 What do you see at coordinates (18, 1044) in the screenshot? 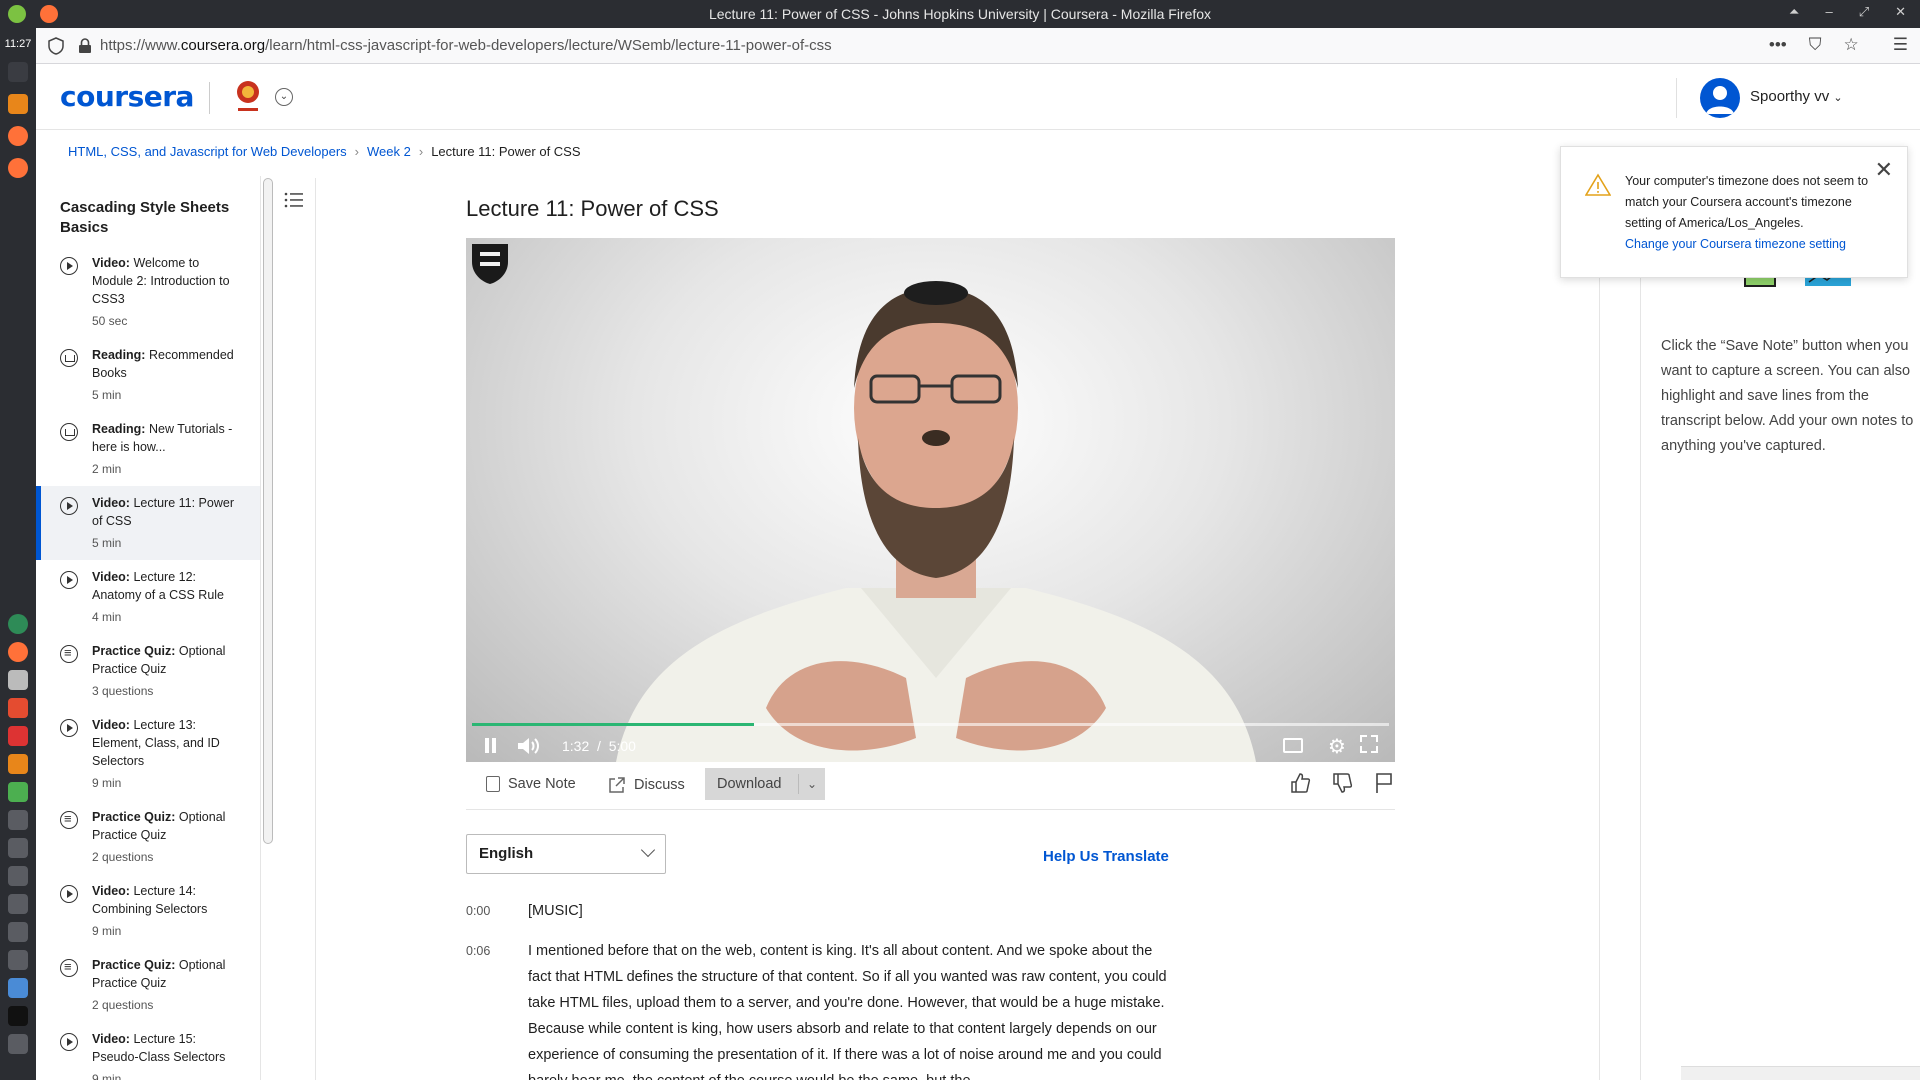
I see `paw-icon` at bounding box center [18, 1044].